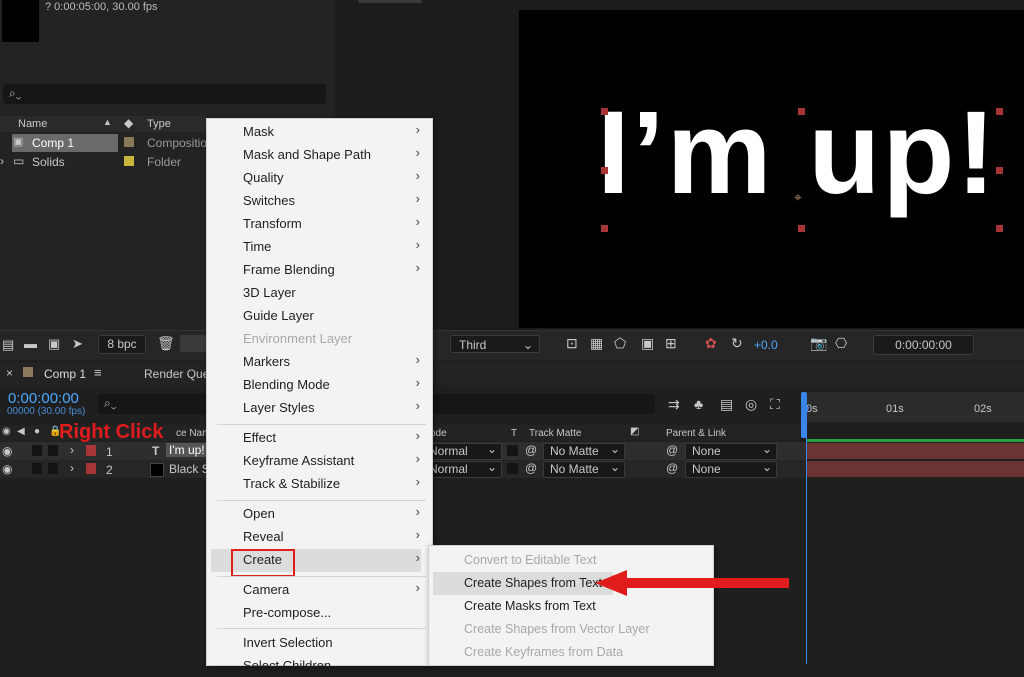 The image size is (1024, 677). Describe the element at coordinates (711, 343) in the screenshot. I see `channel-icon: ✿` at that location.